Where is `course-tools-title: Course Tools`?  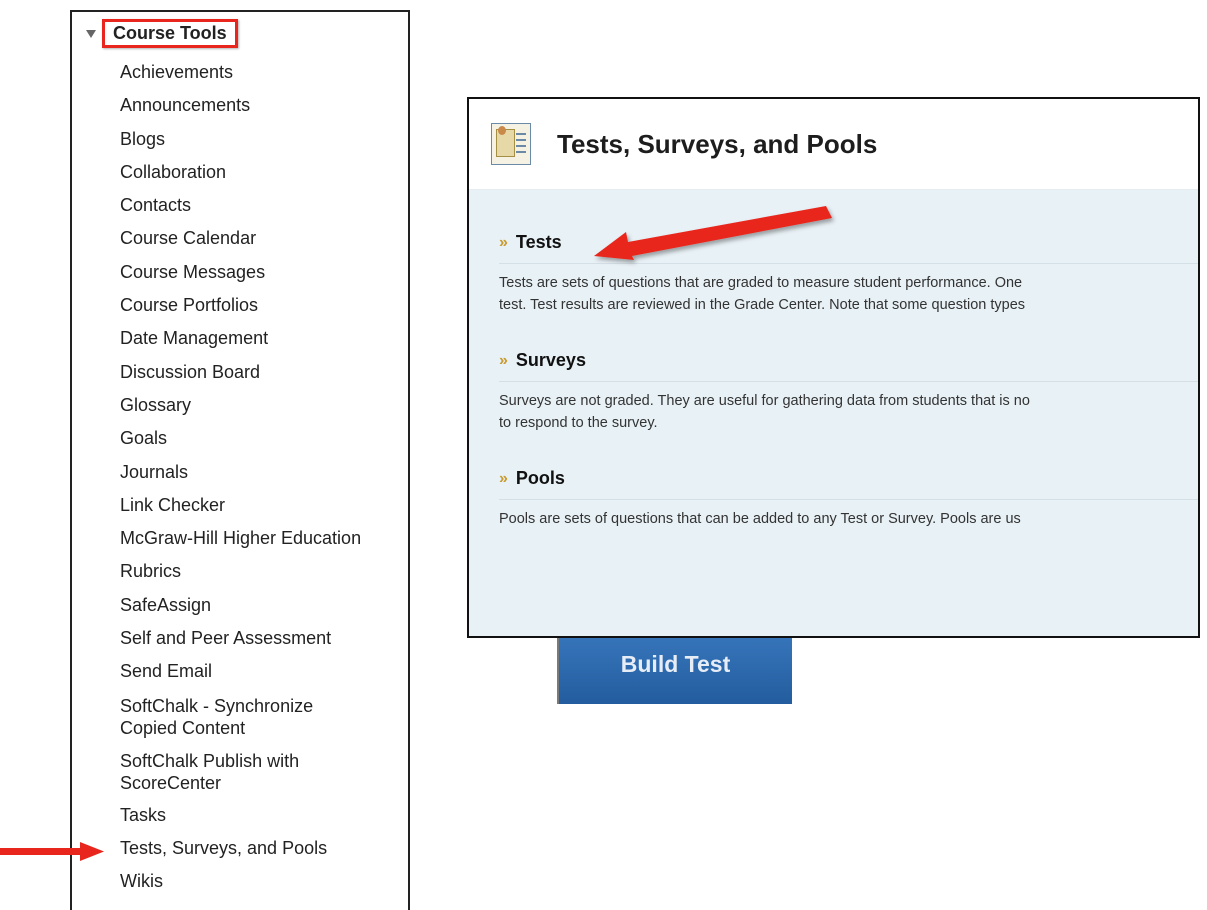
course-tools-title: Course Tools is located at coordinates (170, 33).